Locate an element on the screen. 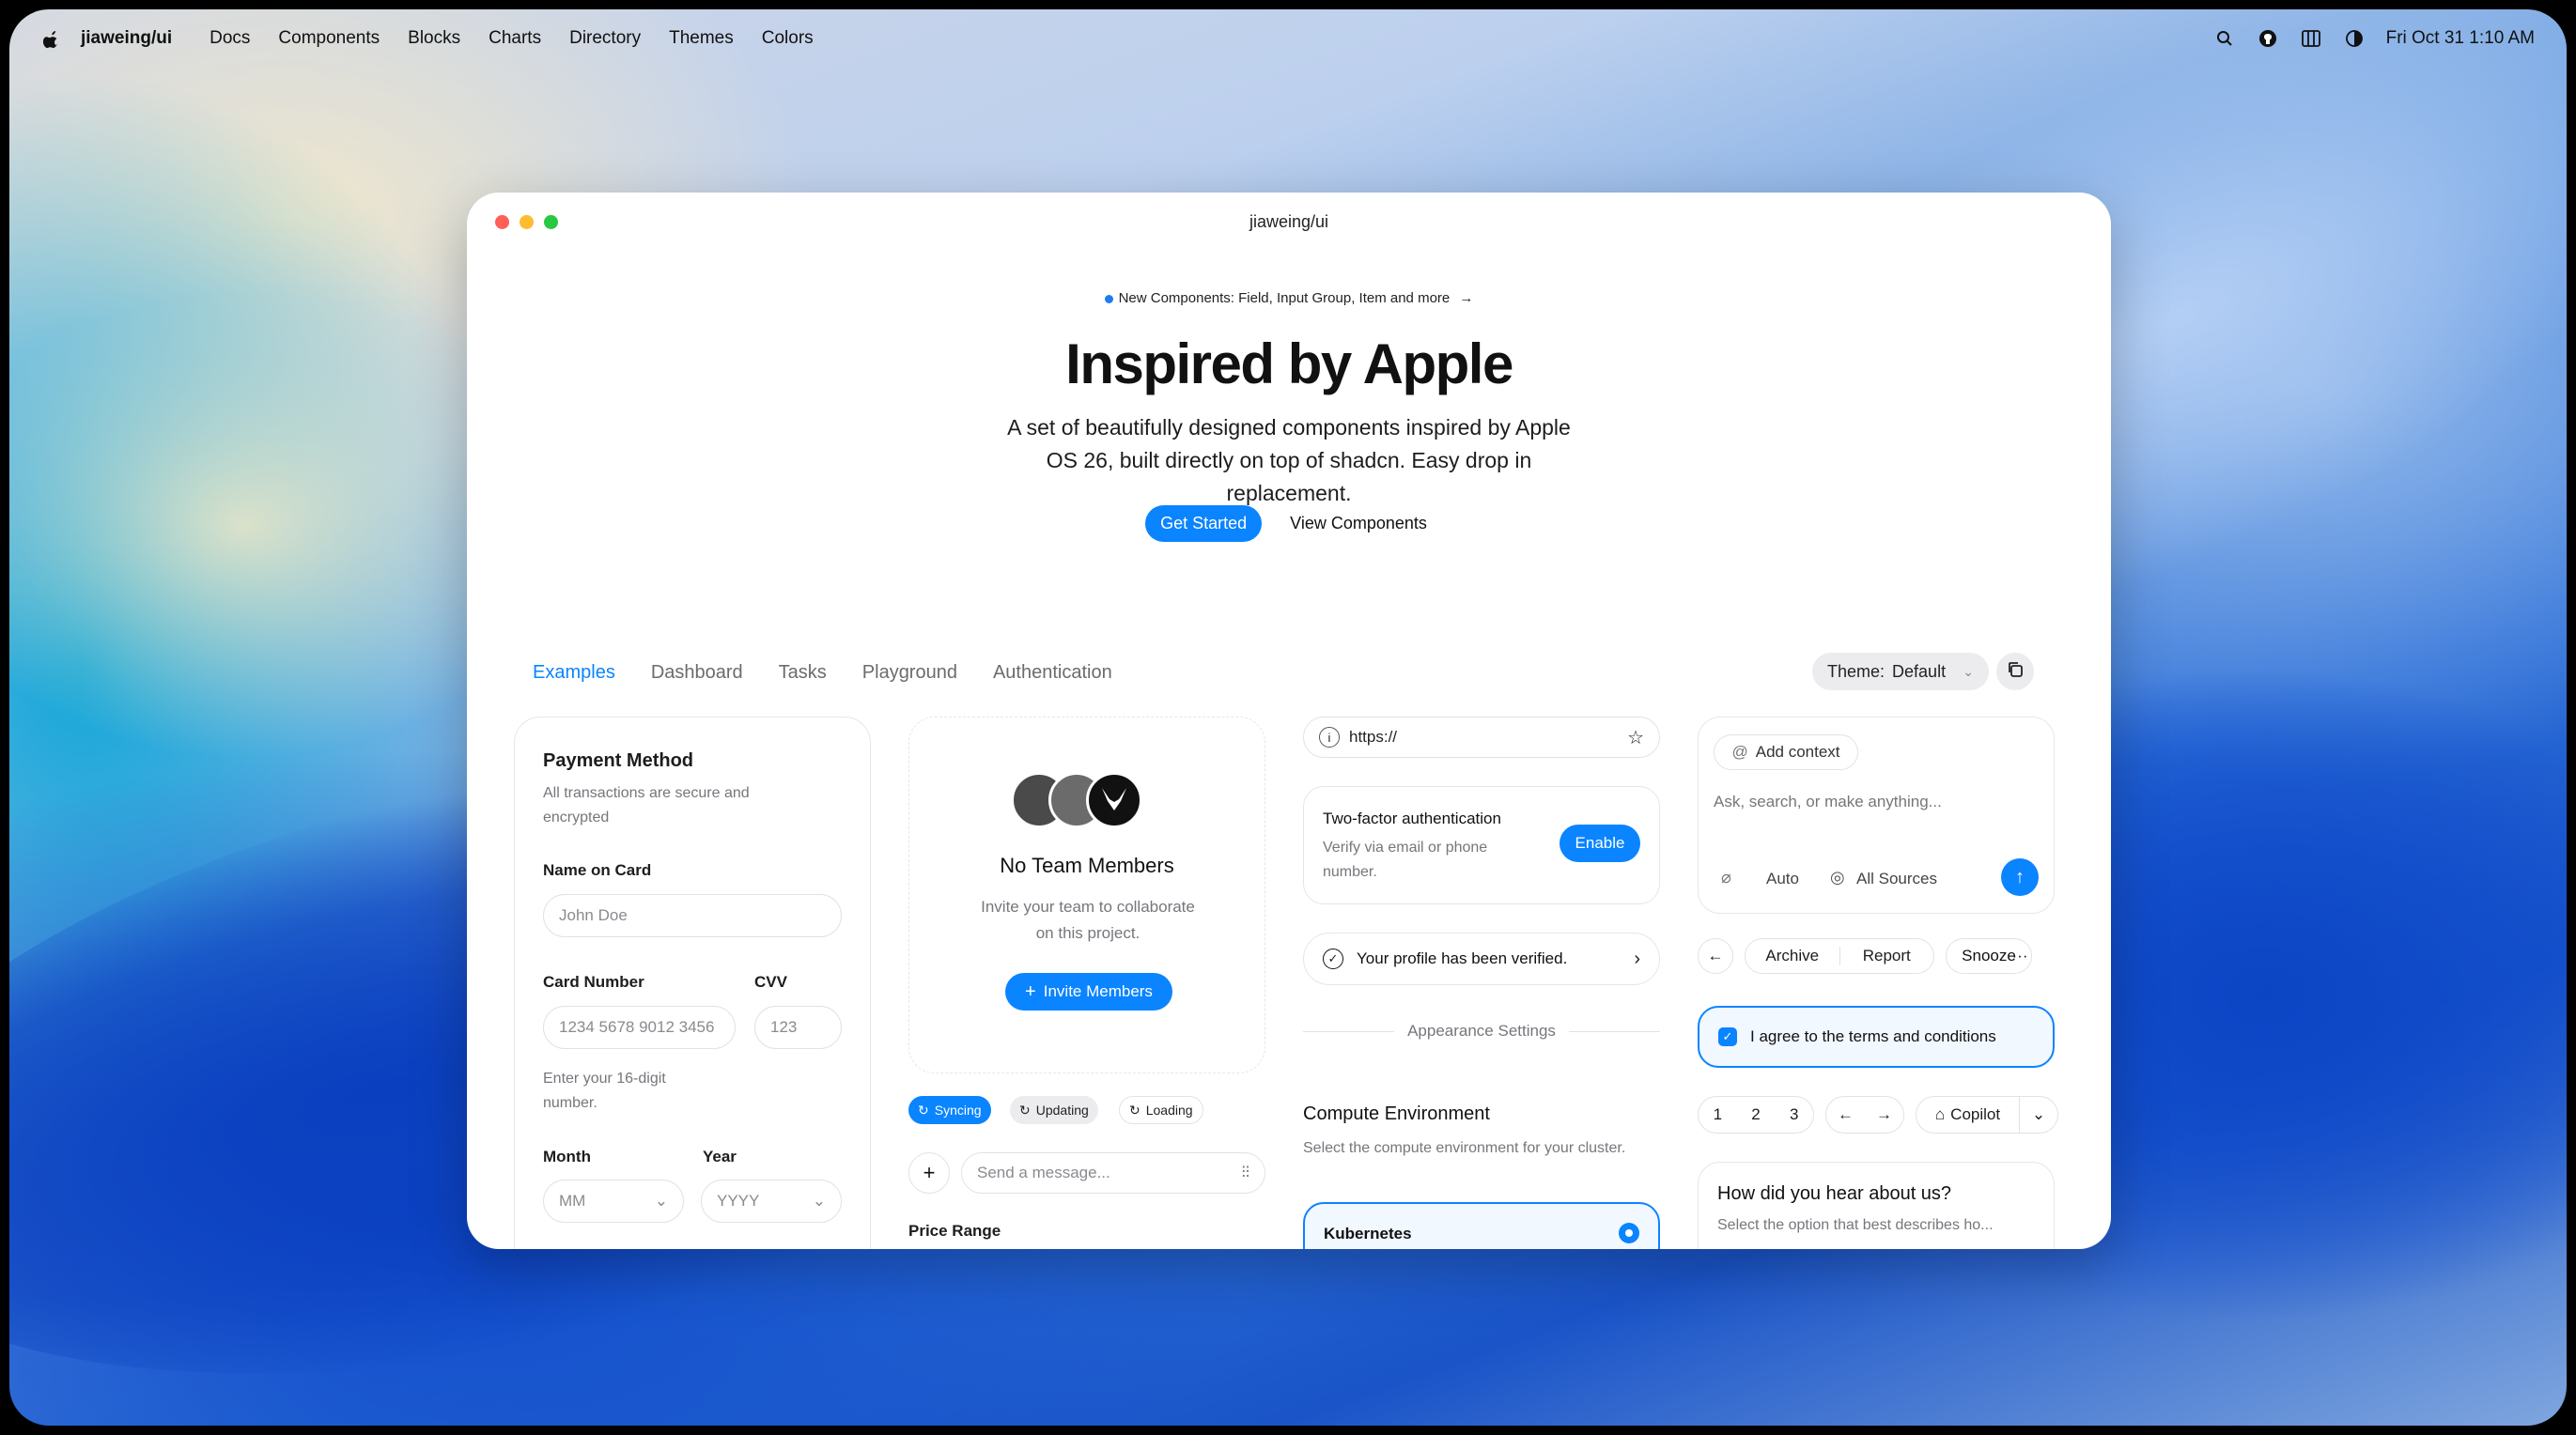 This screenshot has width=2576, height=1435. page-2: 2 is located at coordinates (1756, 1114).